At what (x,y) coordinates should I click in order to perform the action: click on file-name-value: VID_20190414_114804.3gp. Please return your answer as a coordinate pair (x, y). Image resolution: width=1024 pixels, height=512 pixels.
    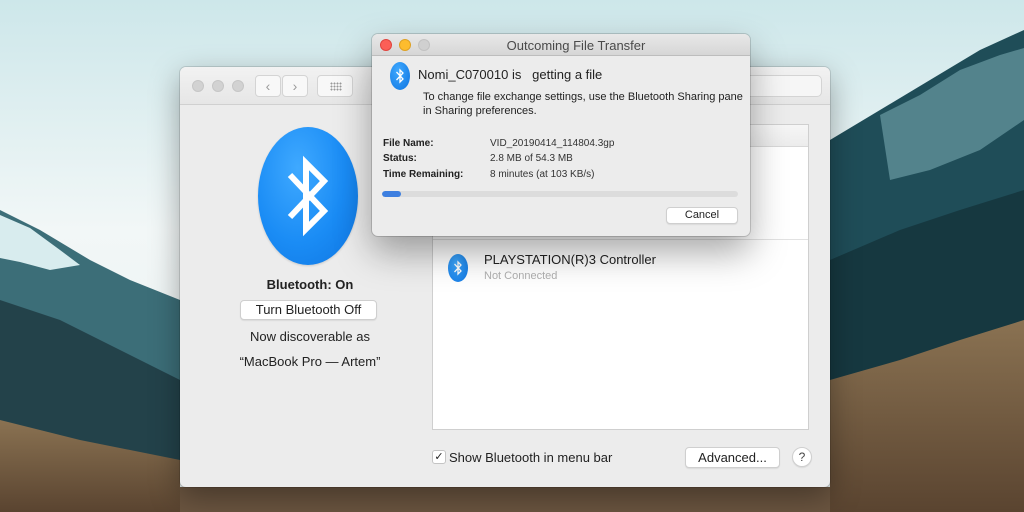
    Looking at the image, I should click on (552, 143).